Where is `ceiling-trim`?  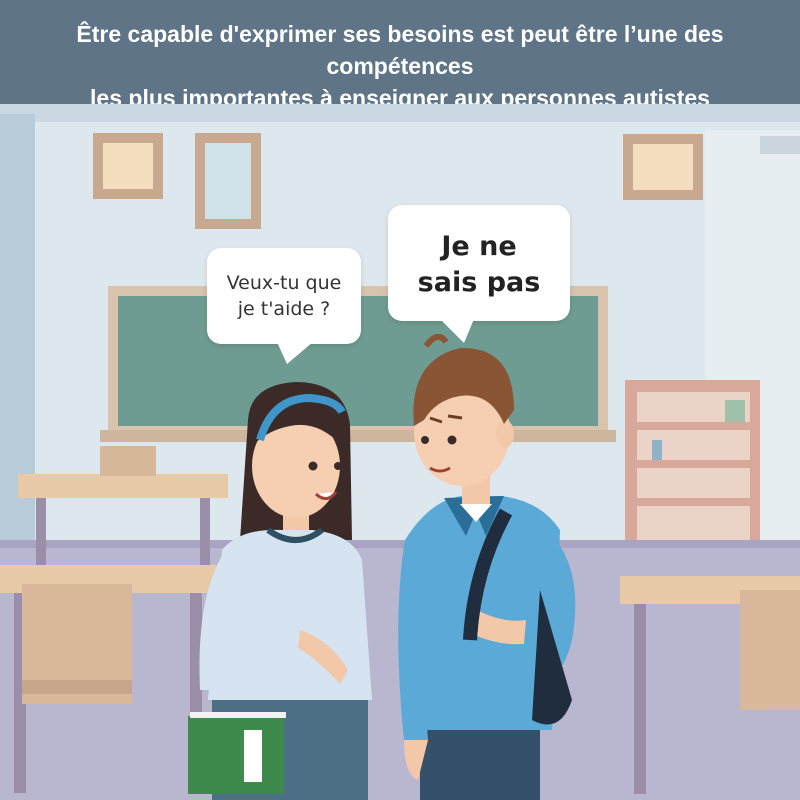
ceiling-trim is located at coordinates (400, 113).